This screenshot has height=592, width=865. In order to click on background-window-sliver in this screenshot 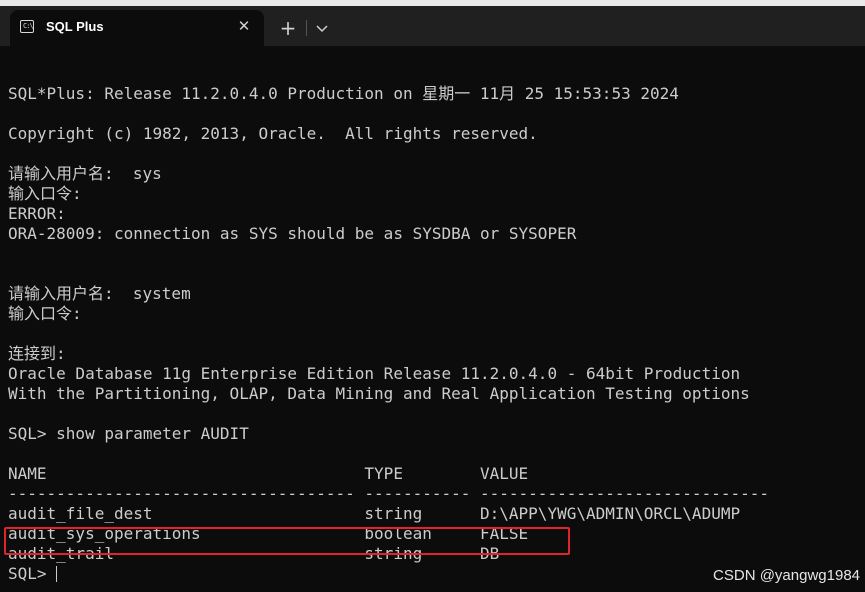, I will do `click(432, 3)`.